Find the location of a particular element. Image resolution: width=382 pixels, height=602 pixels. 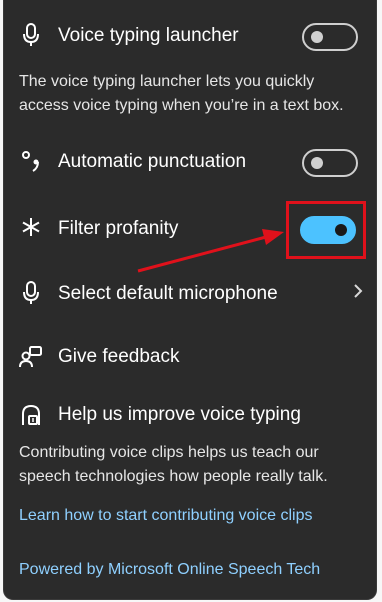

annotation-arrow is located at coordinates (210, 251).